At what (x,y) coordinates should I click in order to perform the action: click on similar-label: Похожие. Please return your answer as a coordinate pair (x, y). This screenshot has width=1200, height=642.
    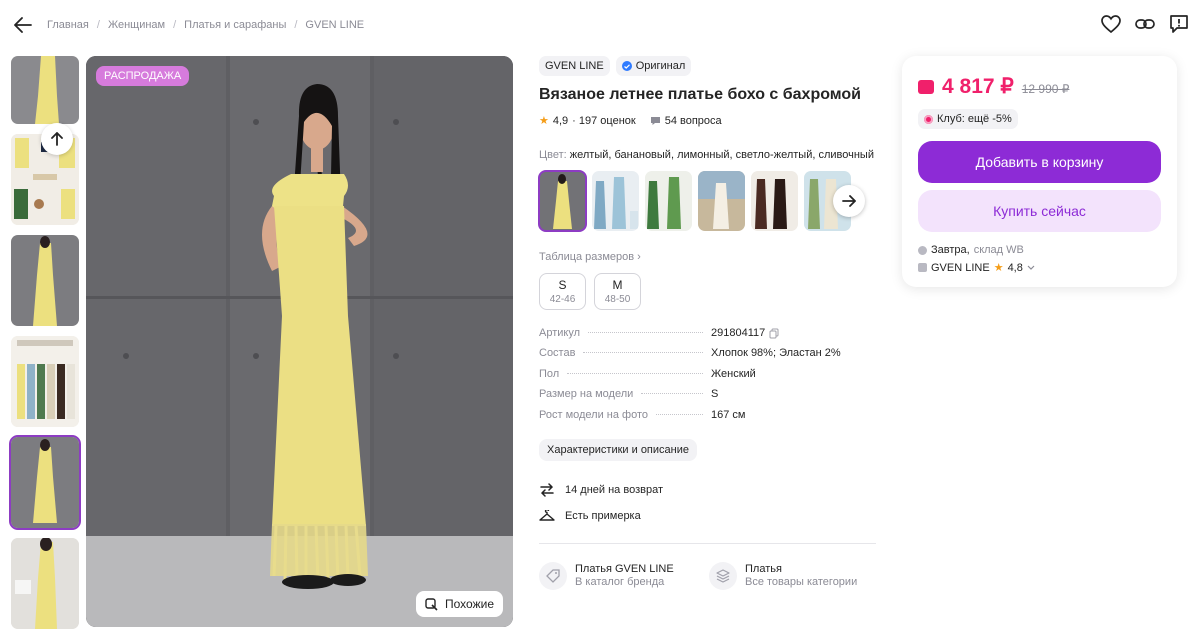
    Looking at the image, I should click on (469, 604).